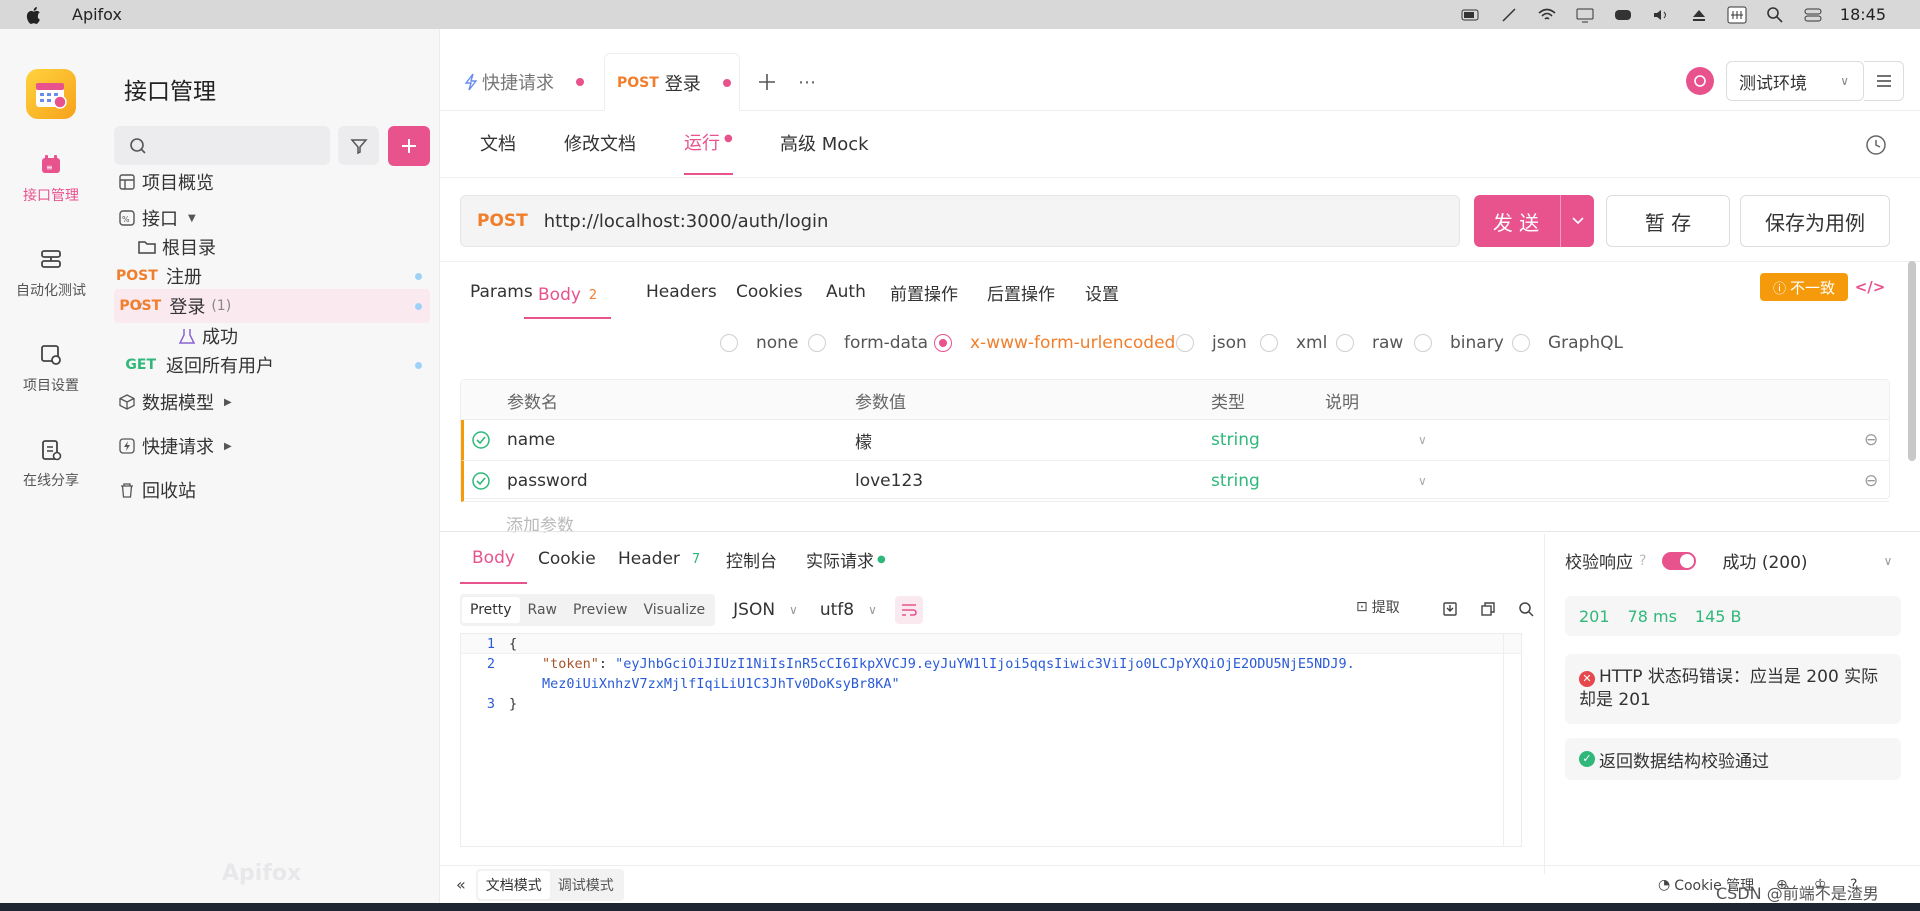  Describe the element at coordinates (708, 143) in the screenshot. I see `subtab-run: 运行 ●` at that location.